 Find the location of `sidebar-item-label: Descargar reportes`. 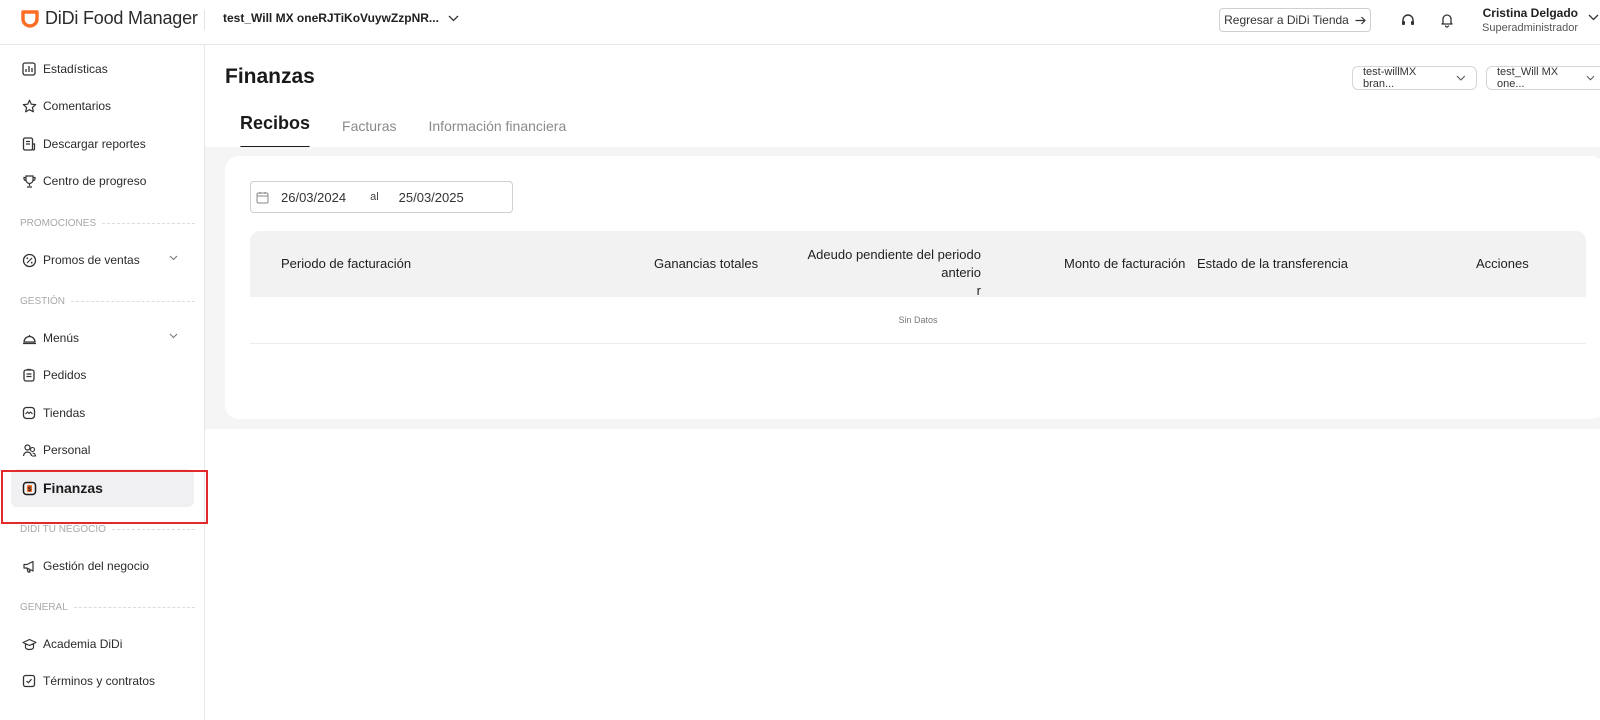

sidebar-item-label: Descargar reportes is located at coordinates (94, 144).